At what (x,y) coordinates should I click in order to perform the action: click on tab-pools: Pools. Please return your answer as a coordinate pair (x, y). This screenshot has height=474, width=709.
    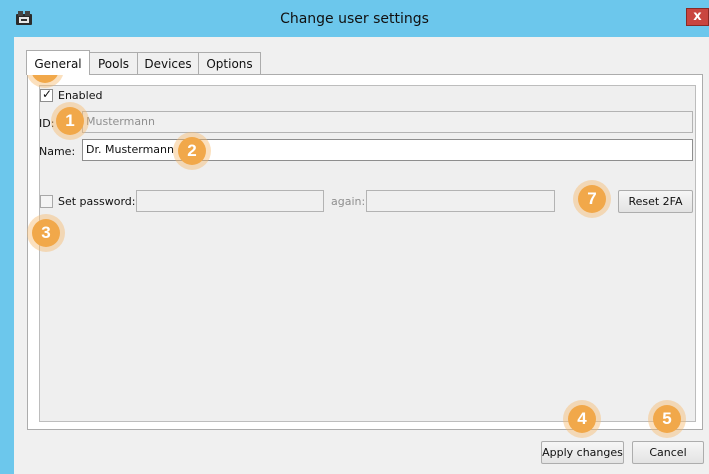
    Looking at the image, I should click on (113, 63).